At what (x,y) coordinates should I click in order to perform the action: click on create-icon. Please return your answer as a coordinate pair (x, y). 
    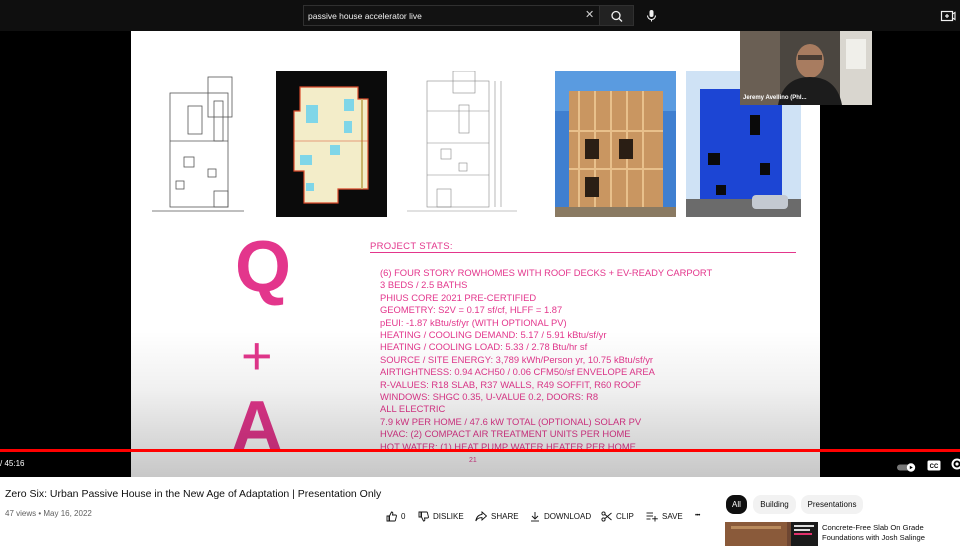
    Looking at the image, I should click on (948, 16).